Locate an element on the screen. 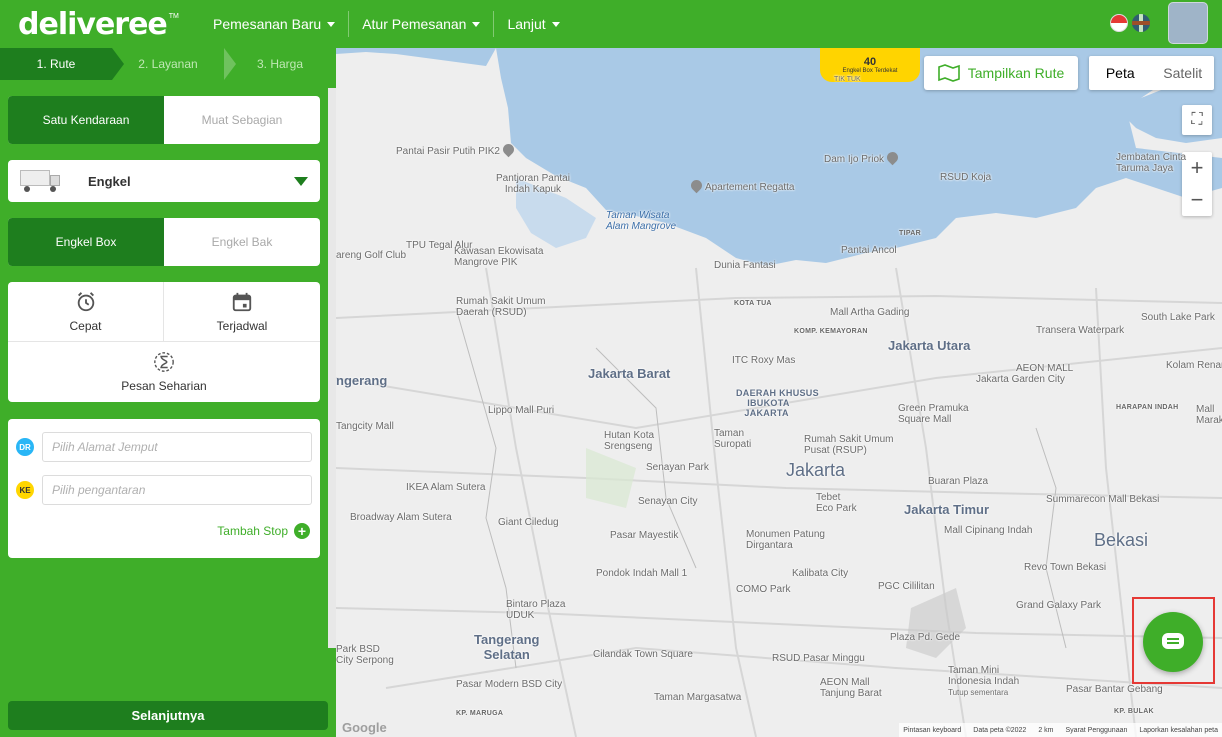 This screenshot has height=737, width=1222. pickup-row: DR is located at coordinates (164, 447).